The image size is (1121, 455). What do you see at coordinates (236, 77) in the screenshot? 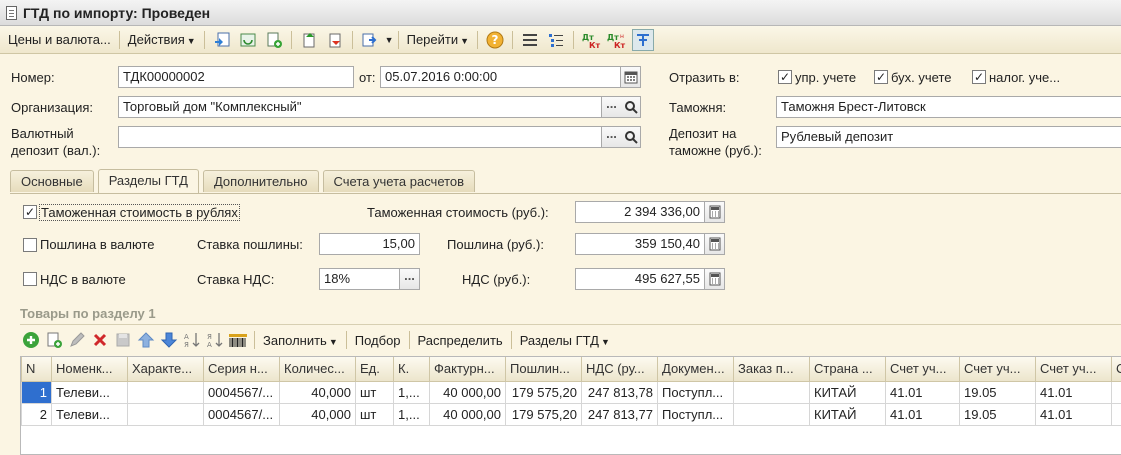
I see `number-field: ТДК00000002` at bounding box center [236, 77].